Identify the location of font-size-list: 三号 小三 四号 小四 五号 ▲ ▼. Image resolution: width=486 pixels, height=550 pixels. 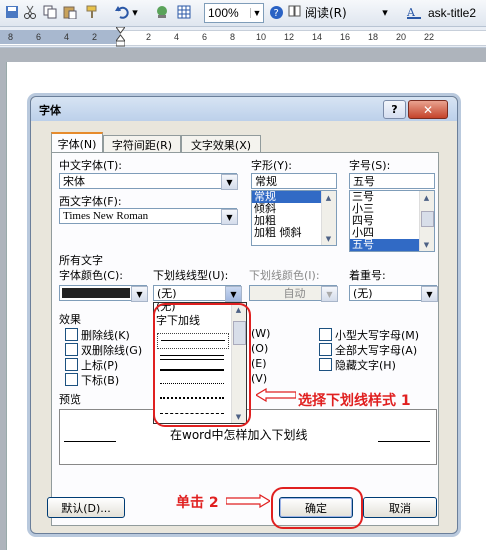
(392, 221).